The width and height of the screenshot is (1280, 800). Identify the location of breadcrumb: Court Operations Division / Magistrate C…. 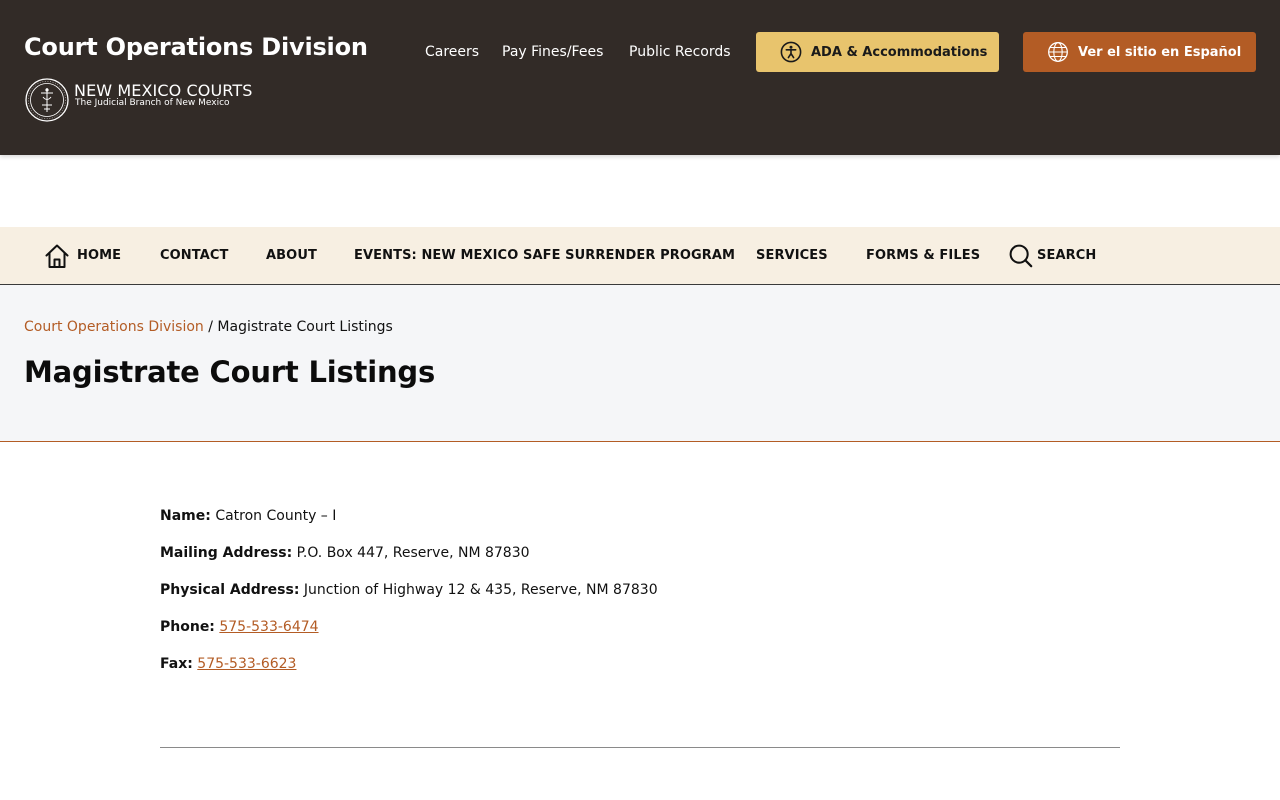
(208, 327).